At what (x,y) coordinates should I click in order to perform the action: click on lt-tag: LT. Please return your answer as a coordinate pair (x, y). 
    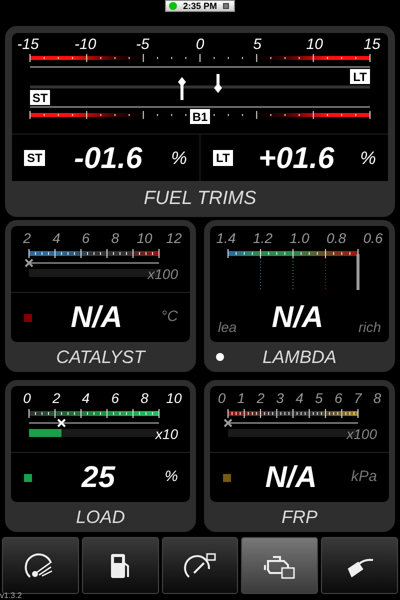
    Looking at the image, I should click on (360, 76).